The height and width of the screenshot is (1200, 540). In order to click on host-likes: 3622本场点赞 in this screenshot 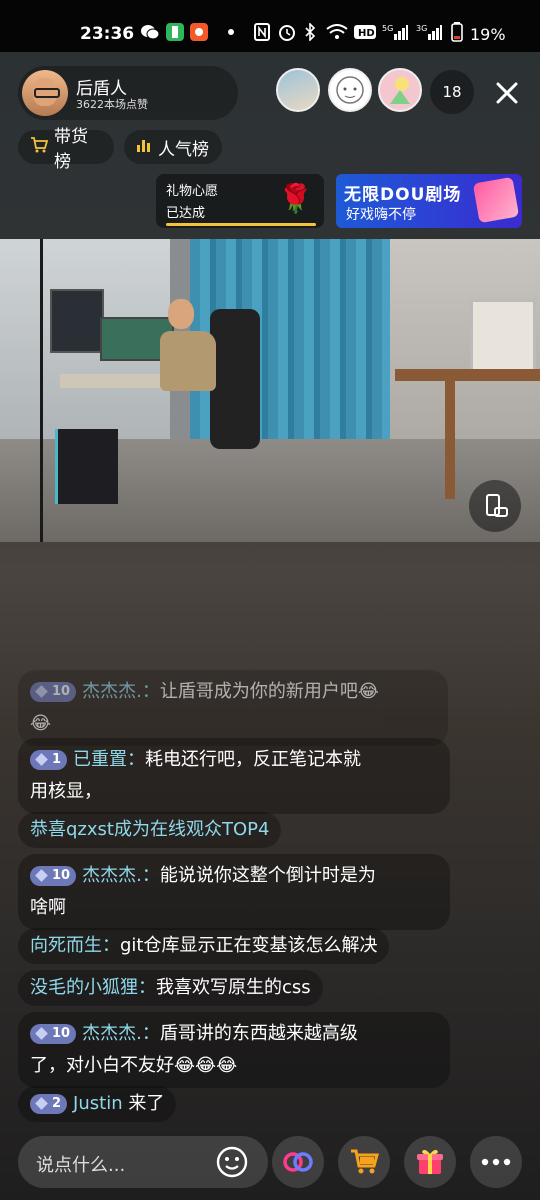, I will do `click(112, 104)`.